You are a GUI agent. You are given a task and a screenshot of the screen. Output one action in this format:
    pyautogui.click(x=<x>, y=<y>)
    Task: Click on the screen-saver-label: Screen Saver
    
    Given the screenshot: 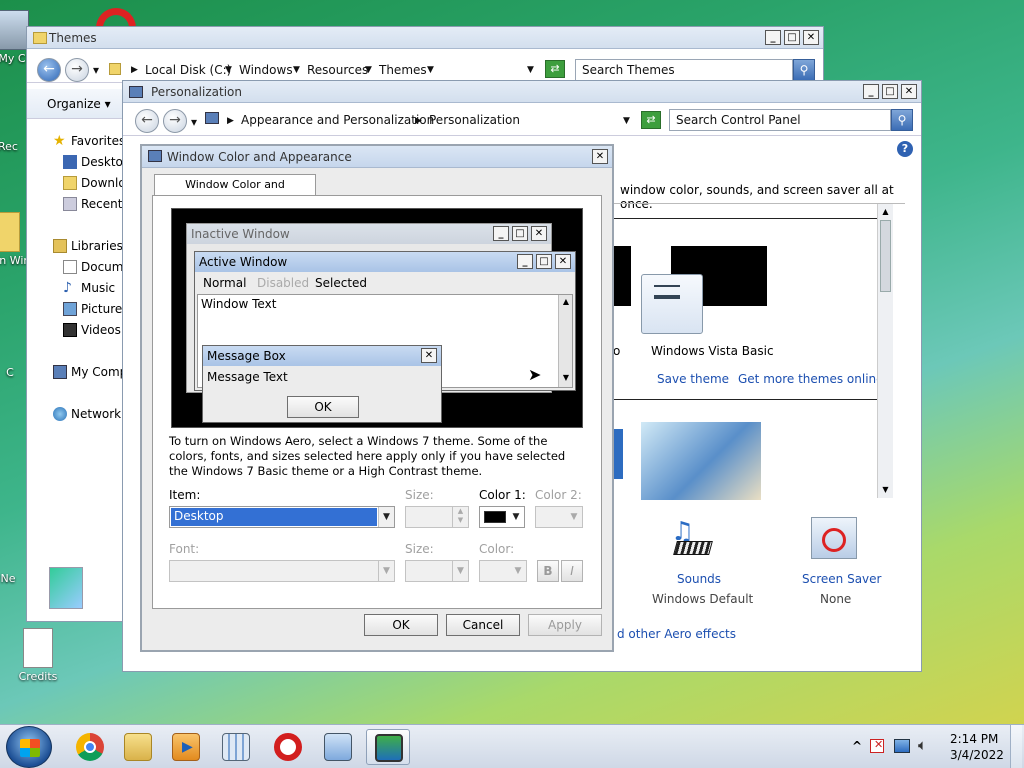 What is the action you would take?
    pyautogui.click(x=841, y=579)
    